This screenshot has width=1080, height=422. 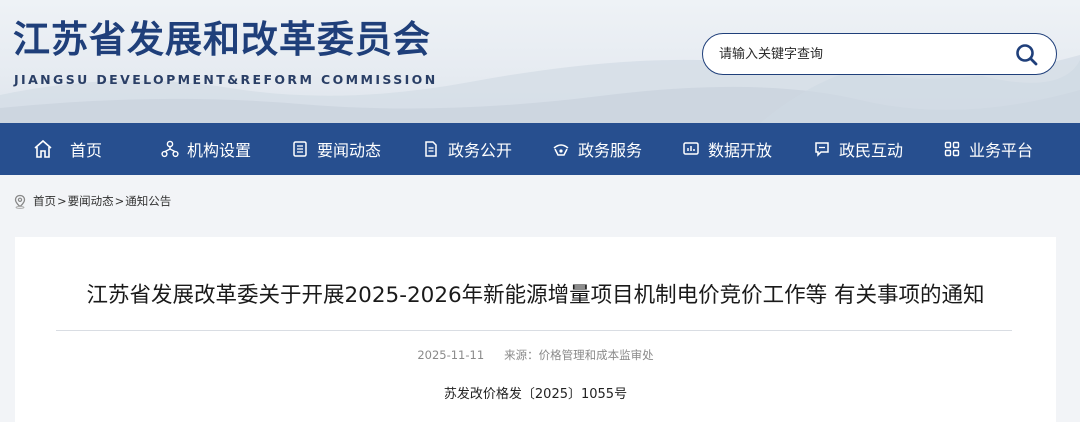 What do you see at coordinates (535, 394) in the screenshot?
I see `document-number: 苏发改价格发〔2025〕1055号` at bounding box center [535, 394].